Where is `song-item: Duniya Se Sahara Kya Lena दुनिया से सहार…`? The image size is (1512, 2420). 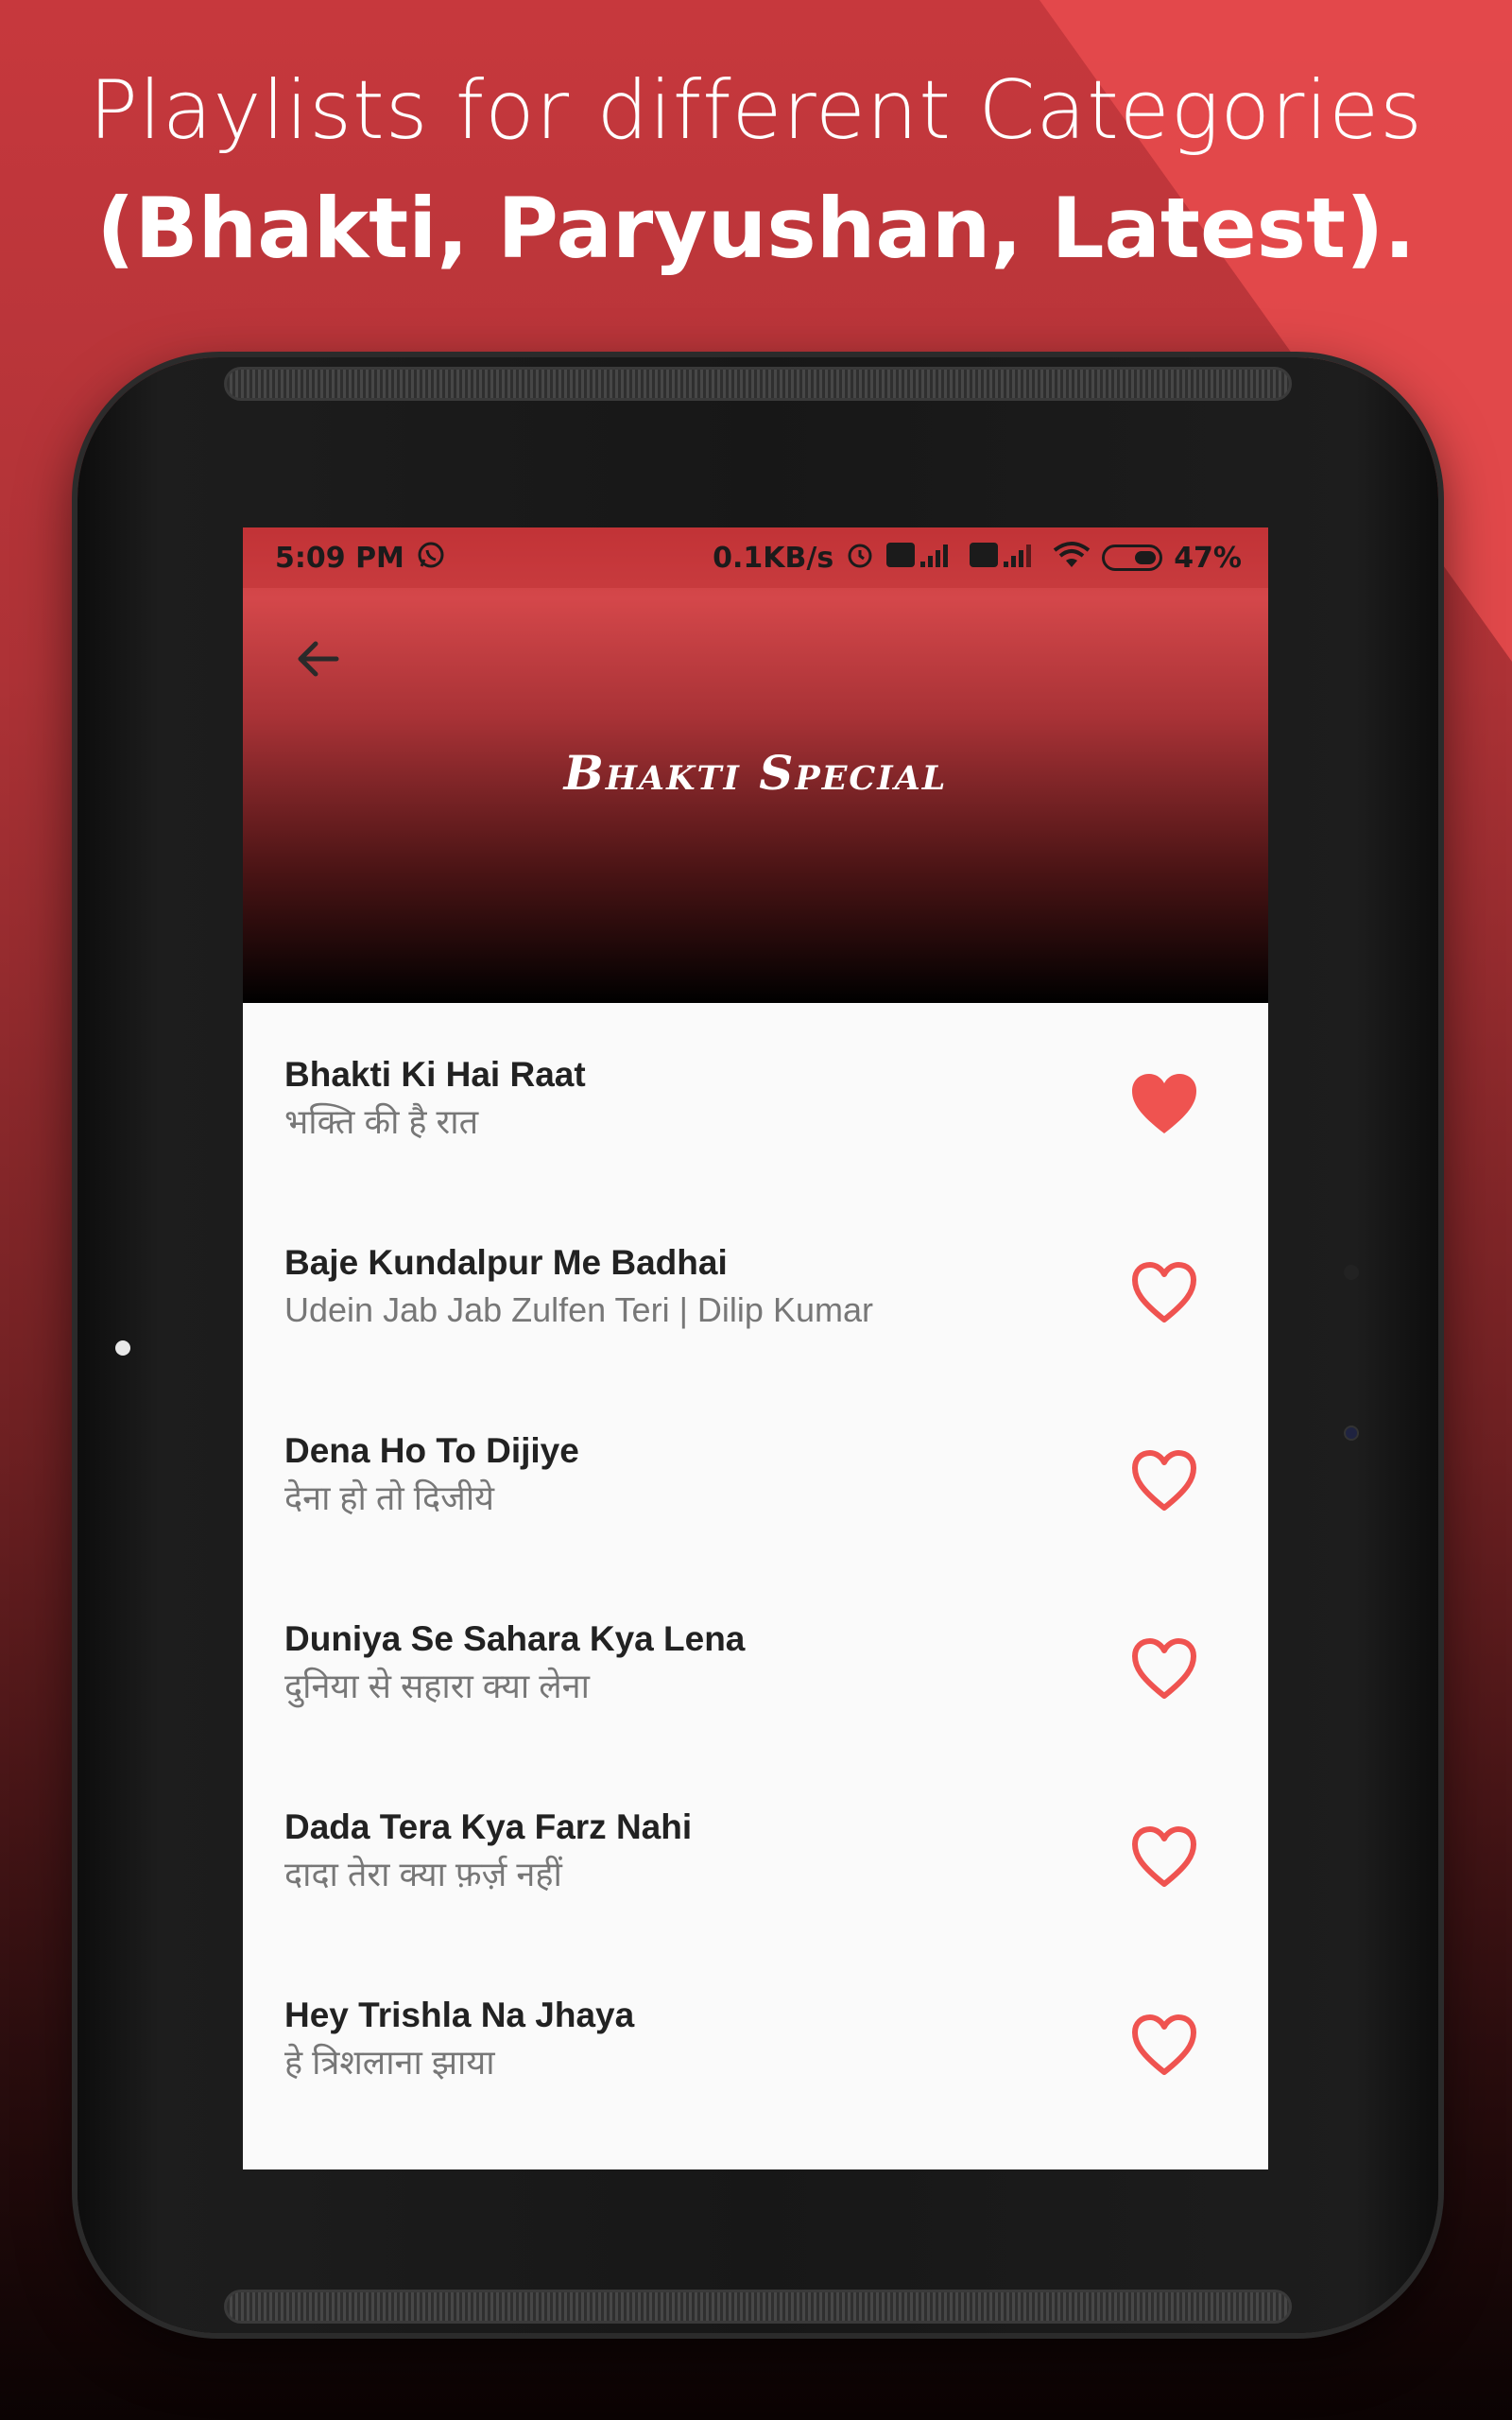
song-item: Duniya Se Sahara Kya Lena दुनिया से सहार… is located at coordinates (755, 1661).